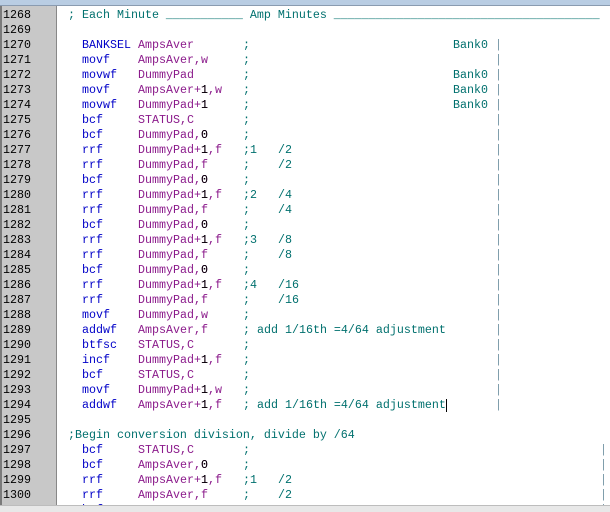 The image size is (610, 512). Describe the element at coordinates (106, 45) in the screenshot. I see `mnemonic: BANKSEL` at that location.